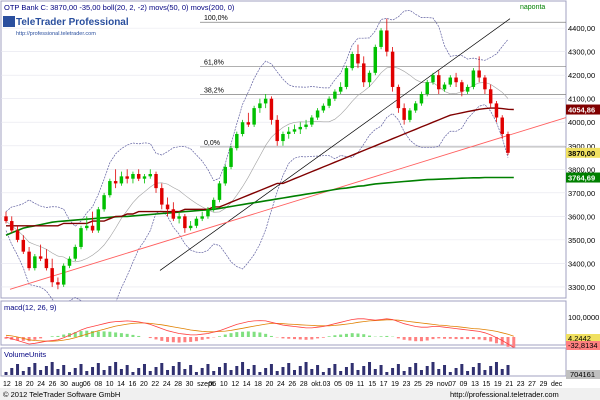 The height and width of the screenshot is (400, 600). Describe the element at coordinates (475, 384) in the screenshot. I see `date-tick-label: 13` at that location.